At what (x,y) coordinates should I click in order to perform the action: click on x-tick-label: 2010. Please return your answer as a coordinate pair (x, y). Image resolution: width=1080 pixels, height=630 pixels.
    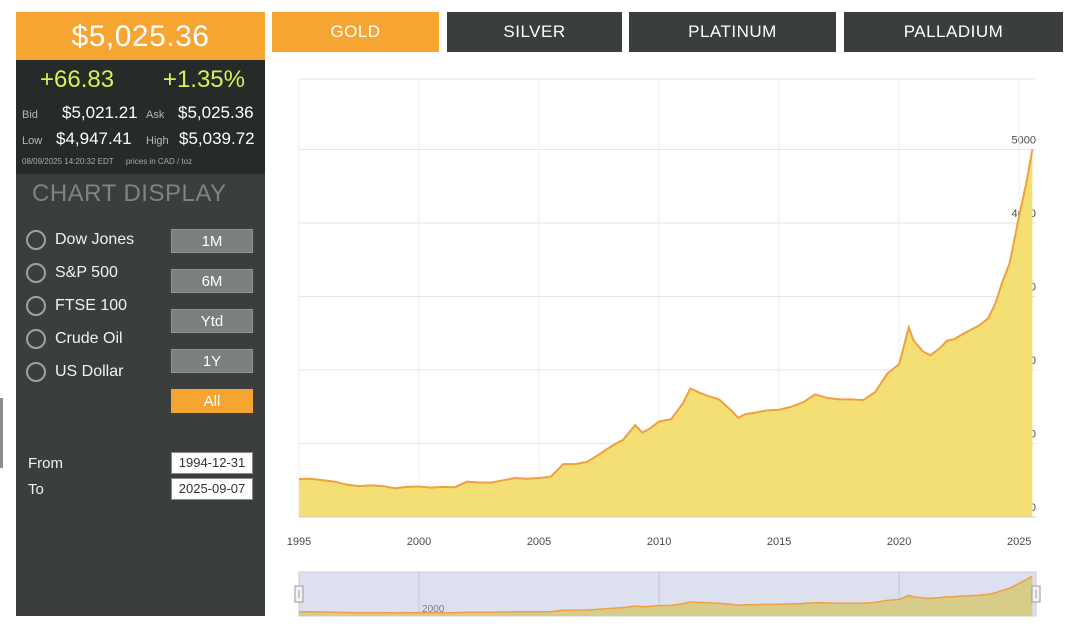
    Looking at the image, I should click on (659, 542).